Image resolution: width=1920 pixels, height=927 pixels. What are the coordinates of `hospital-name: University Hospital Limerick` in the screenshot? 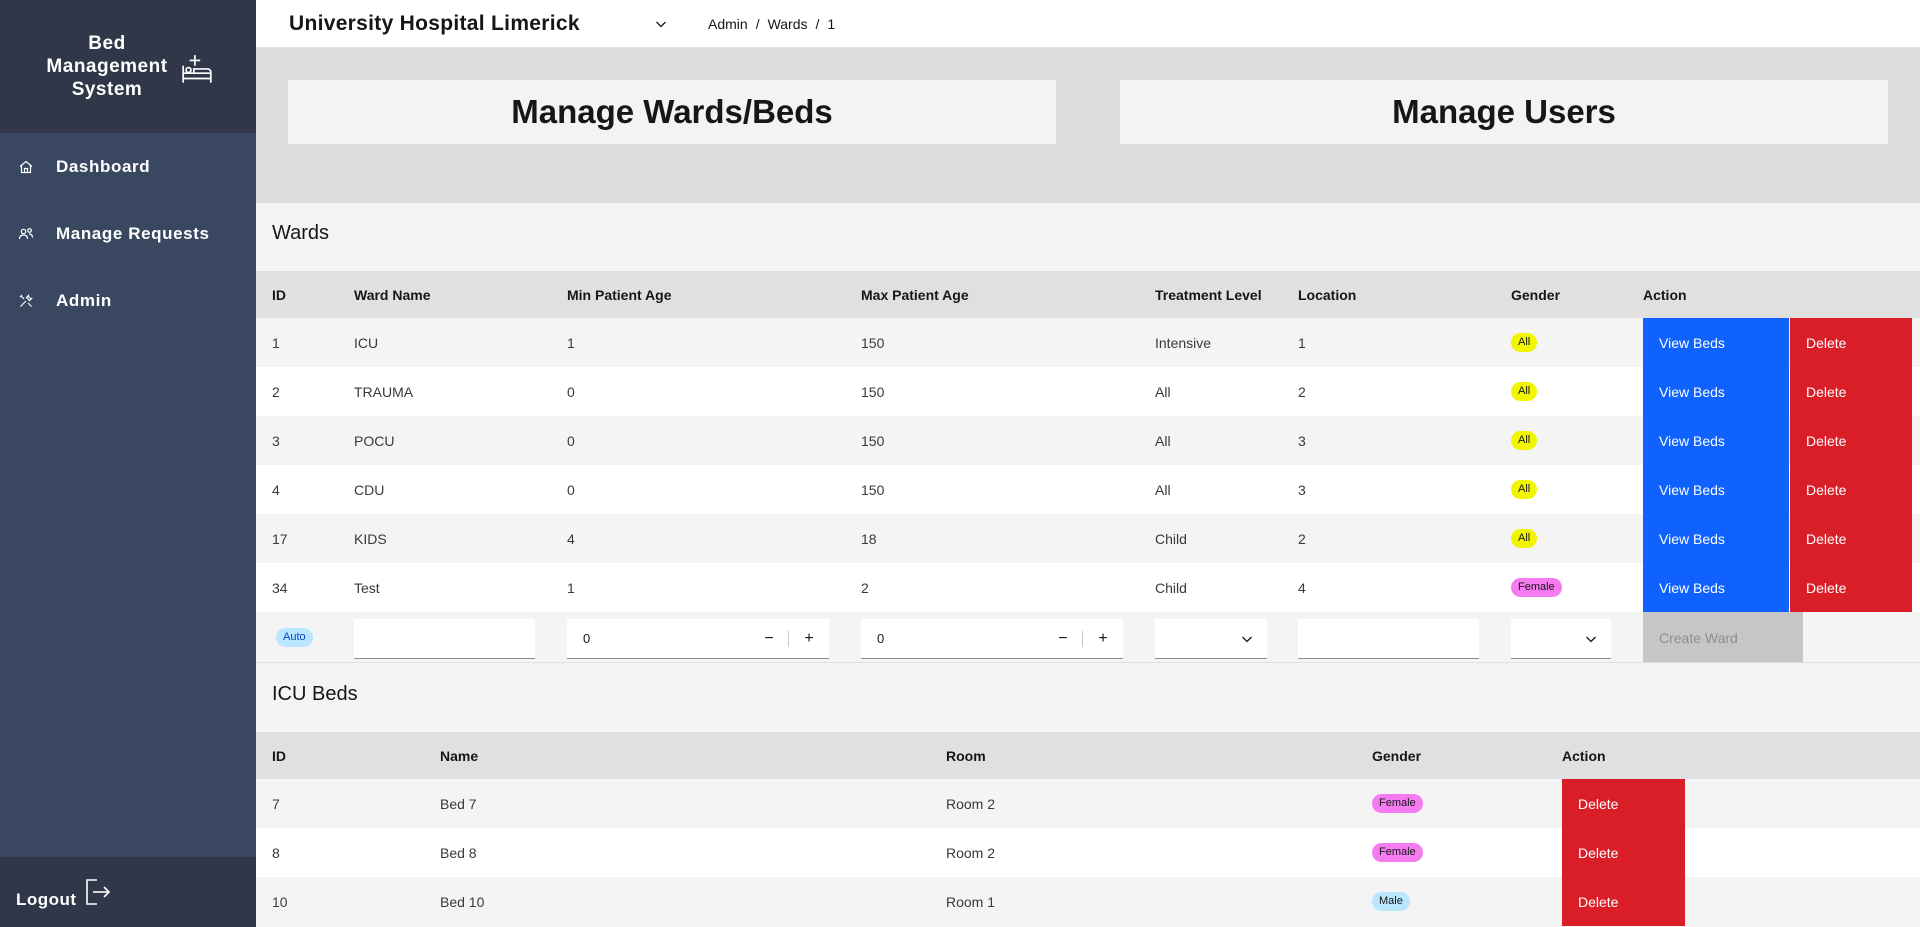 It's located at (434, 23).